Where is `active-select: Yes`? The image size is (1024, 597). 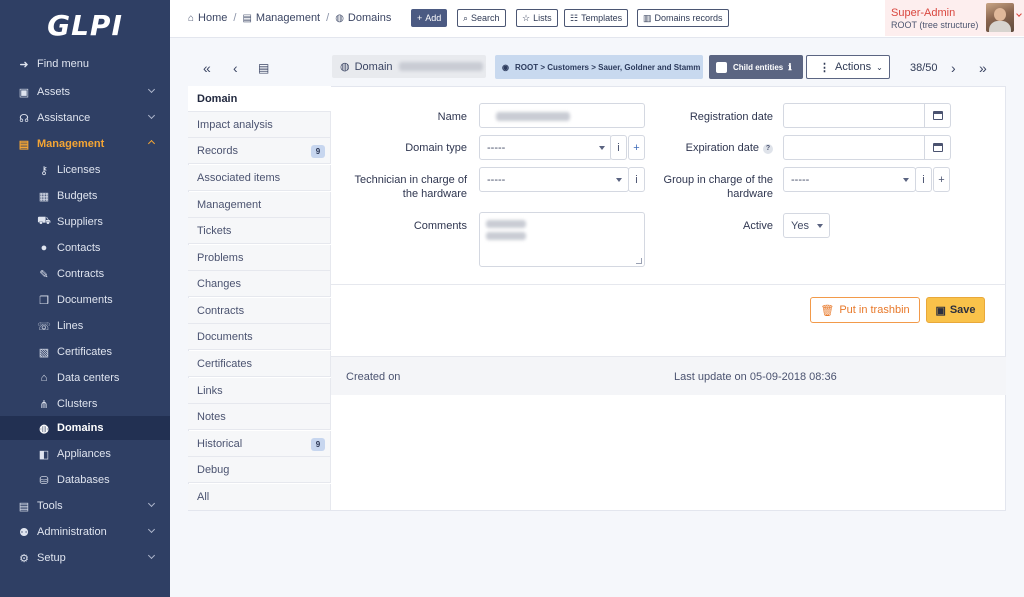
active-select: Yes is located at coordinates (806, 225).